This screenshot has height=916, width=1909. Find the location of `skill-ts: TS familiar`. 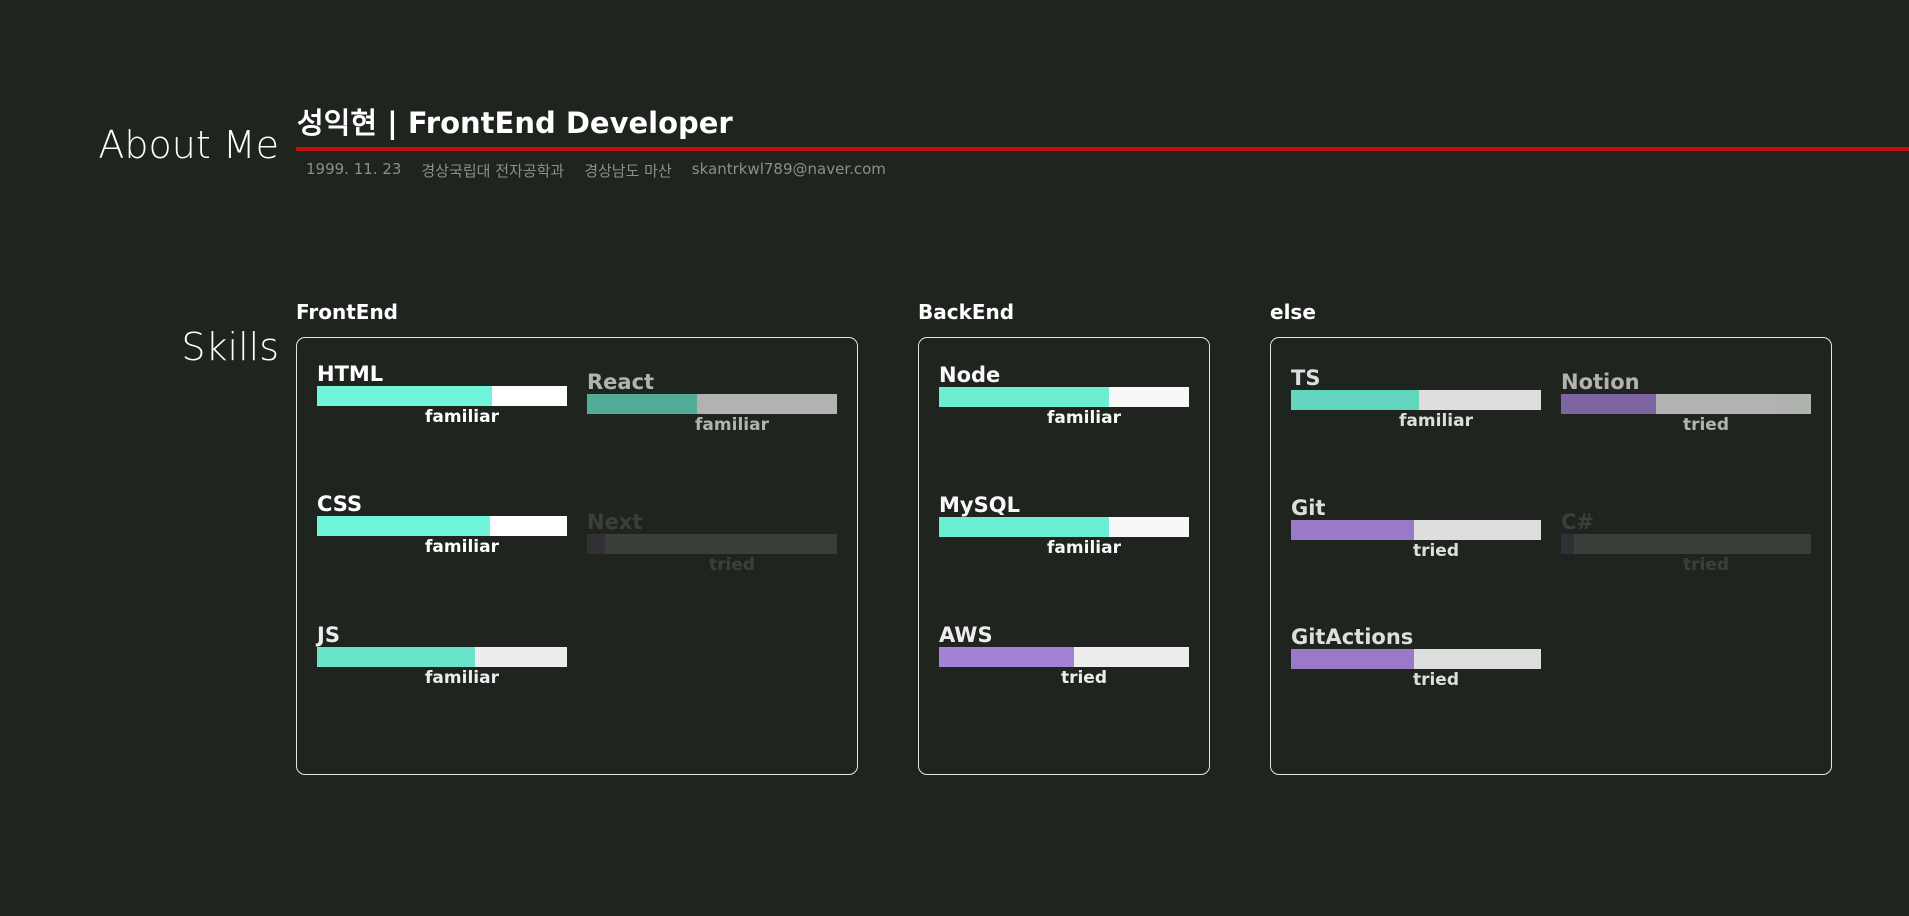

skill-ts: TS familiar is located at coordinates (1416, 399).